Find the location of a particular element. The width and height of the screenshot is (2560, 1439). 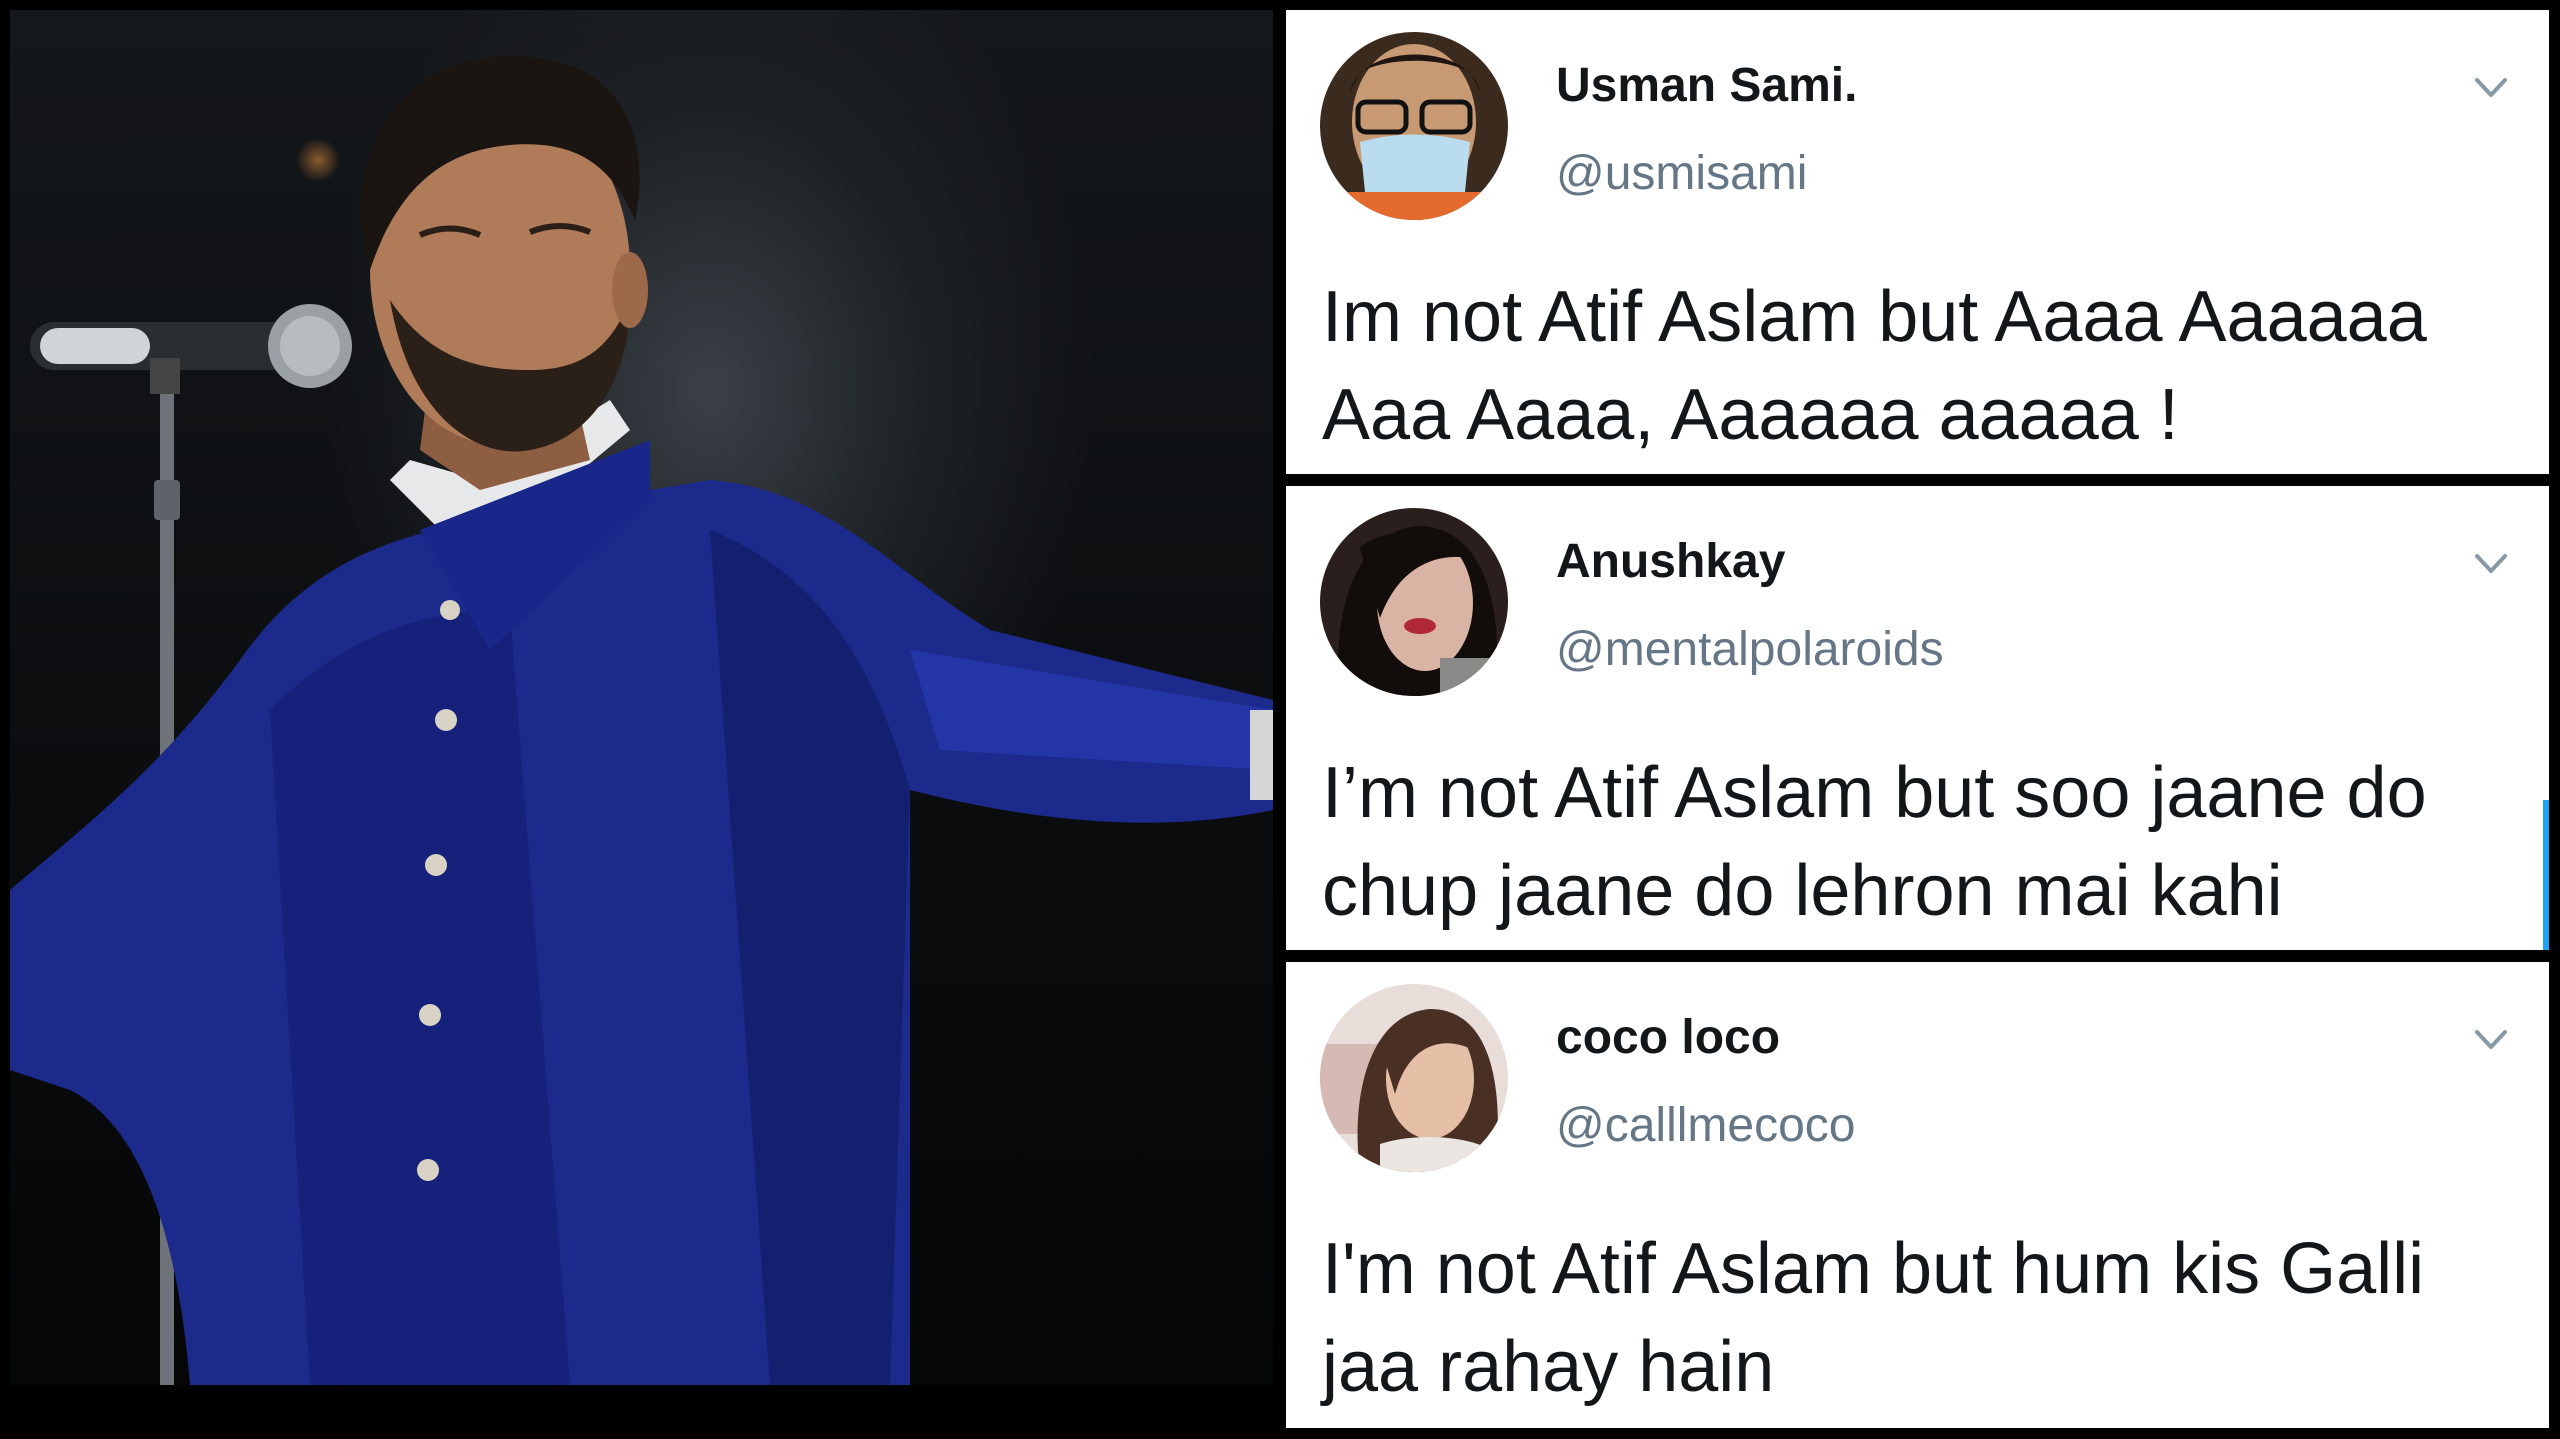

author-handle: @usmisami is located at coordinates (1681, 173).